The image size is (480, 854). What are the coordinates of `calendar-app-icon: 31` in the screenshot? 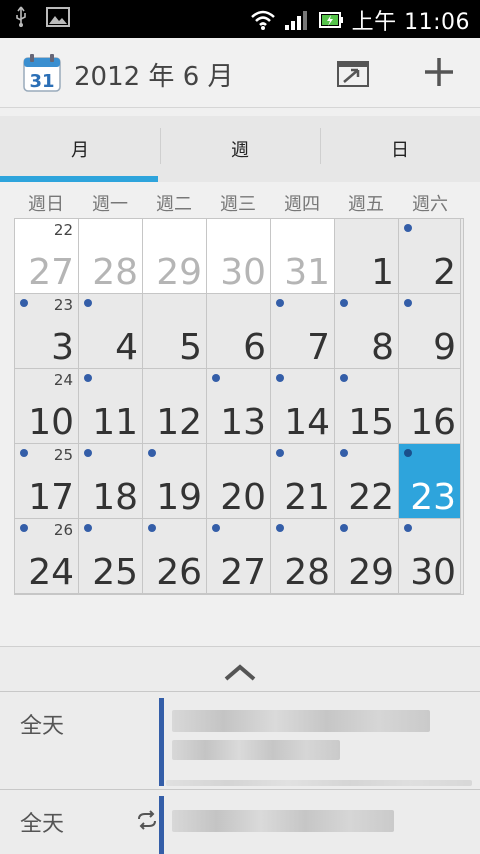 It's located at (42, 73).